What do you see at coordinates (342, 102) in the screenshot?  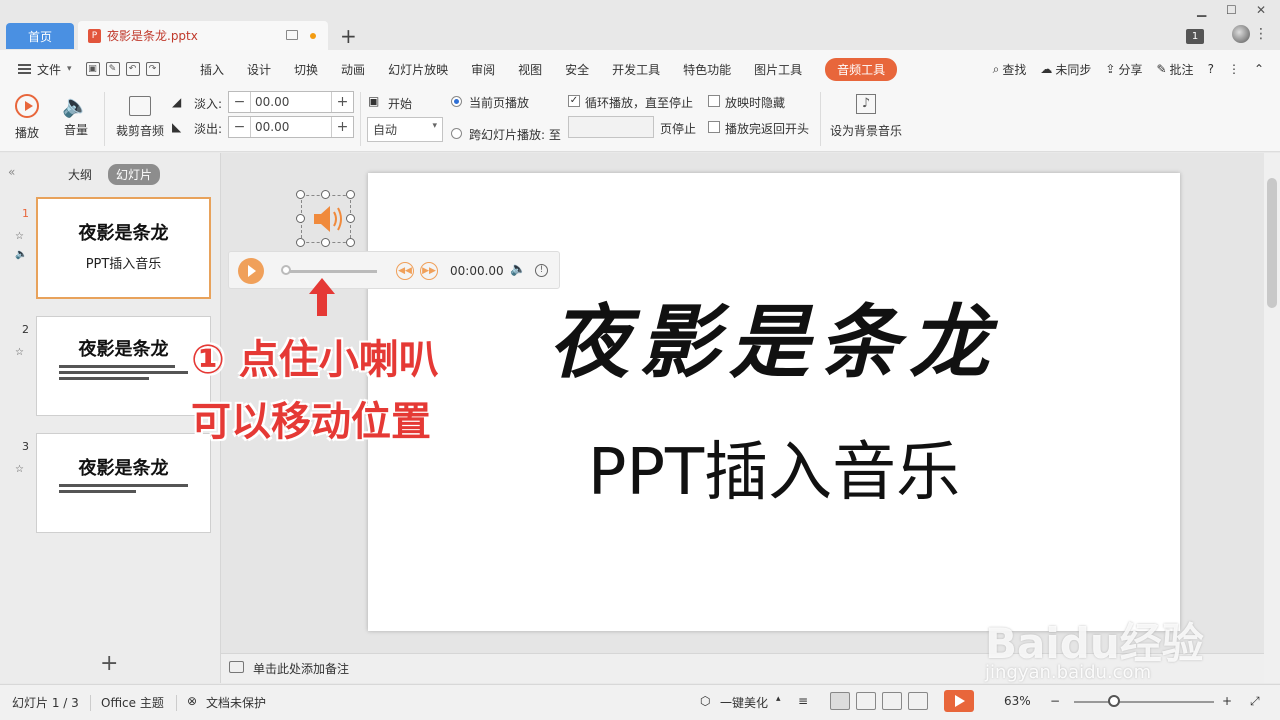 I see `fade-in-increase-button: +` at bounding box center [342, 102].